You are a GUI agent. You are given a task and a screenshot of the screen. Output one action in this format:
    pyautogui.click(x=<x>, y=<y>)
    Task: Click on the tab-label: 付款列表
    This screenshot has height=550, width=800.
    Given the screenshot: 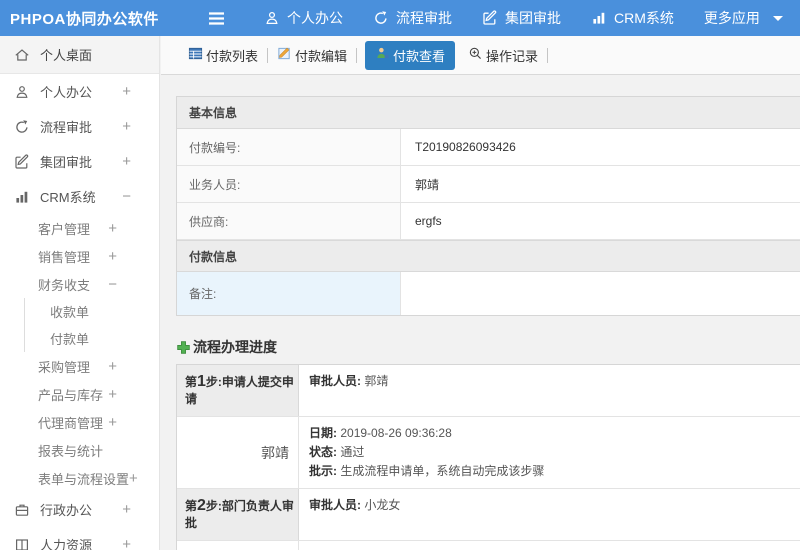 What is the action you would take?
    pyautogui.click(x=232, y=56)
    